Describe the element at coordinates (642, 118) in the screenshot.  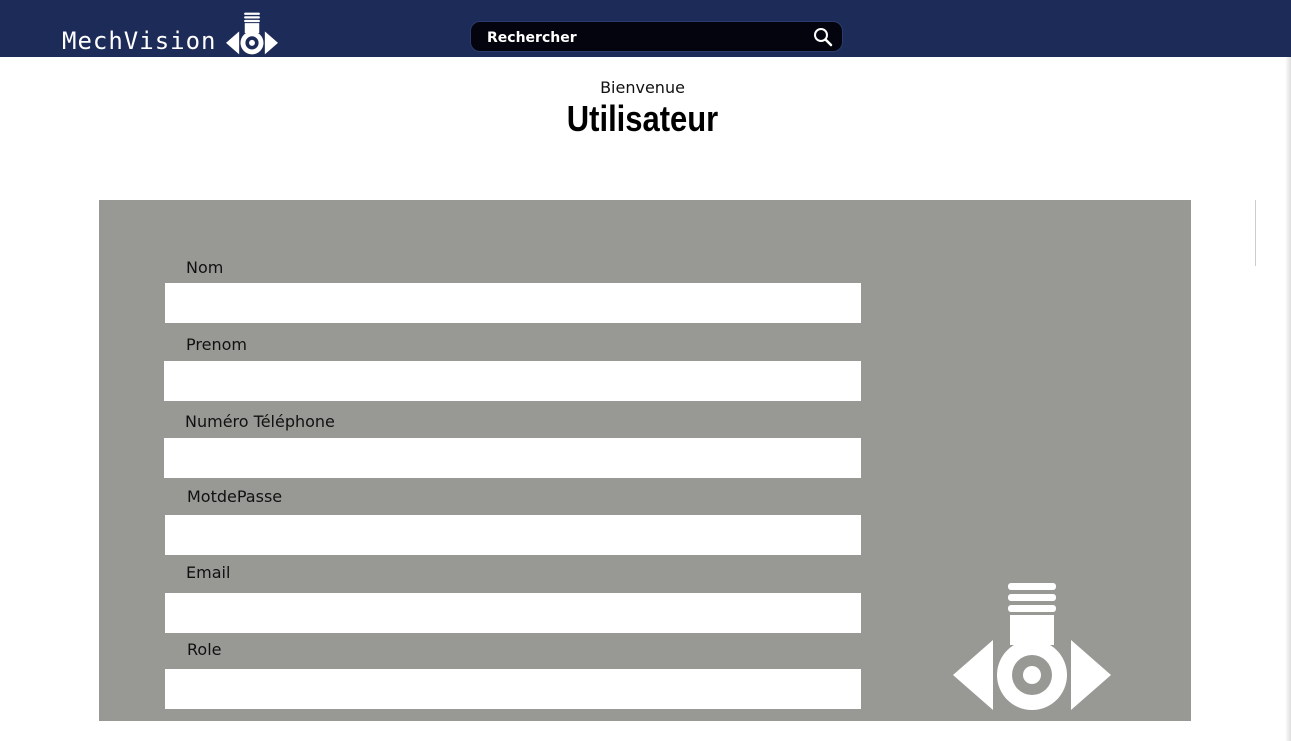
I see `page-title: Utilisateur` at that location.